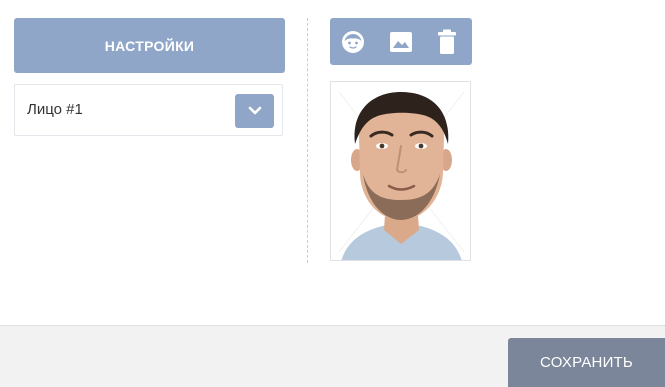  I want to click on chevron-down-icon, so click(254, 111).